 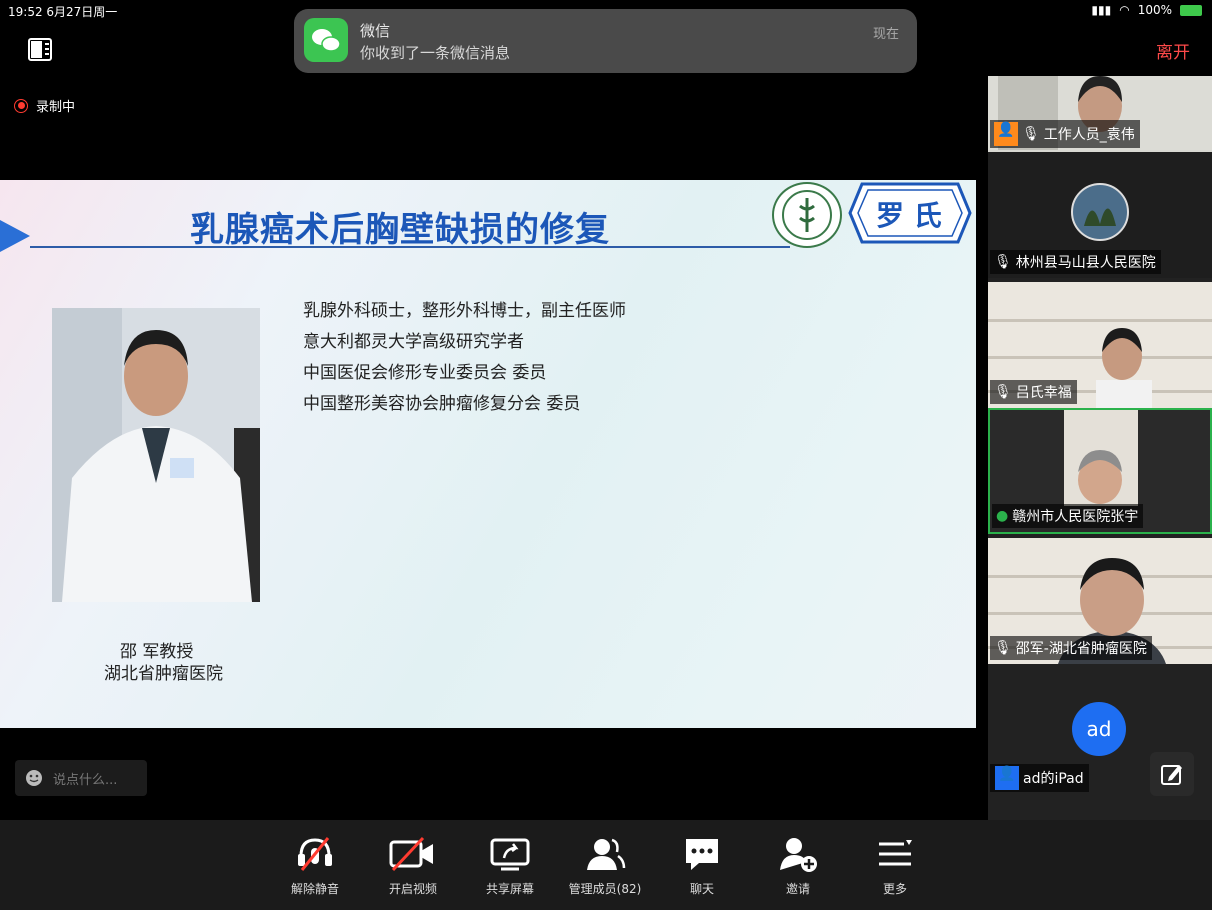 I want to click on video-off-icon, so click(x=411, y=854).